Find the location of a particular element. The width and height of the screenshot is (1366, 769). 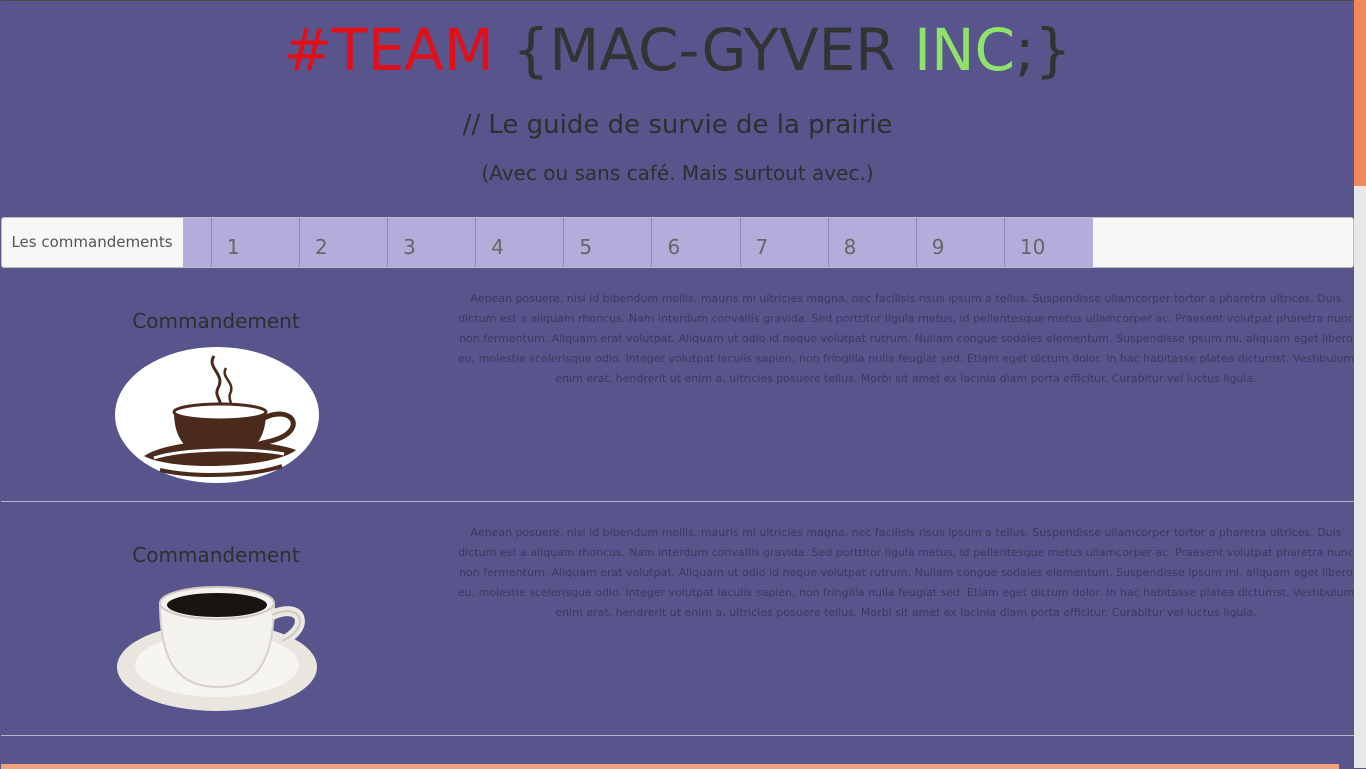

scrollbar is located at coordinates (1360, 384).